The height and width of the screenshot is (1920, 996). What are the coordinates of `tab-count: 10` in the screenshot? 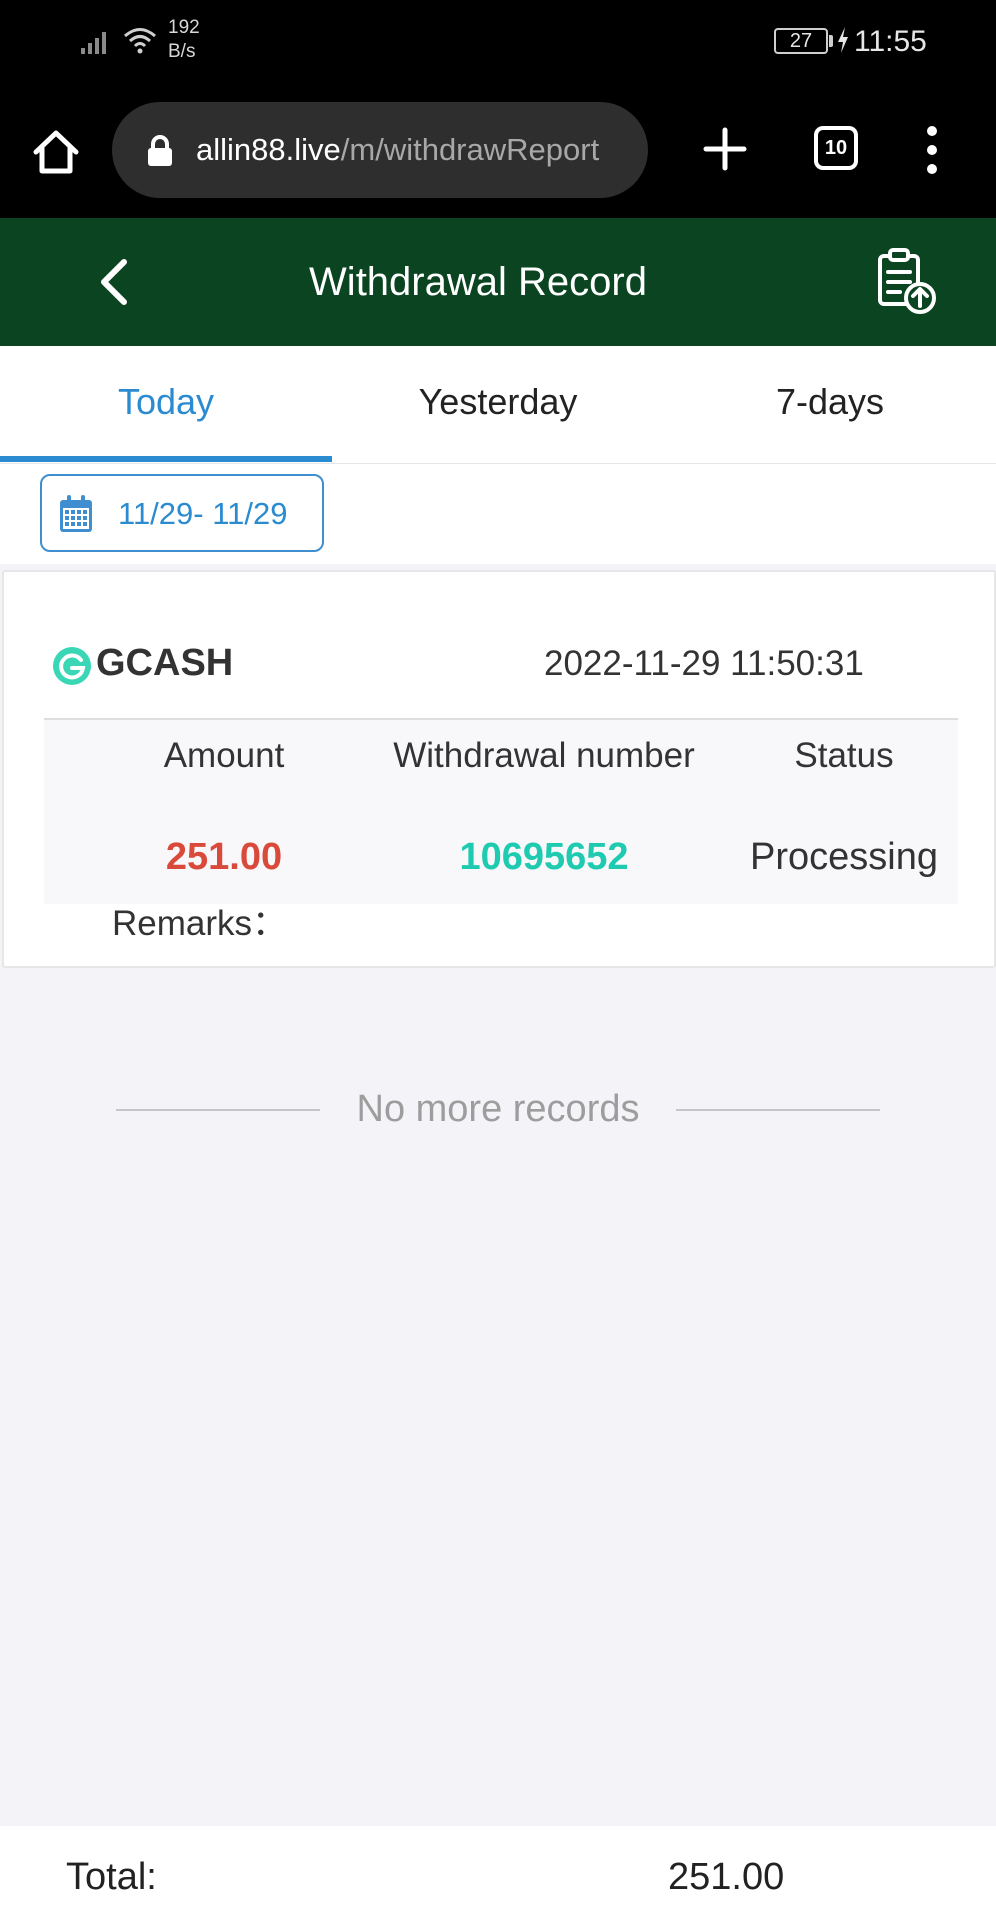 It's located at (836, 148).